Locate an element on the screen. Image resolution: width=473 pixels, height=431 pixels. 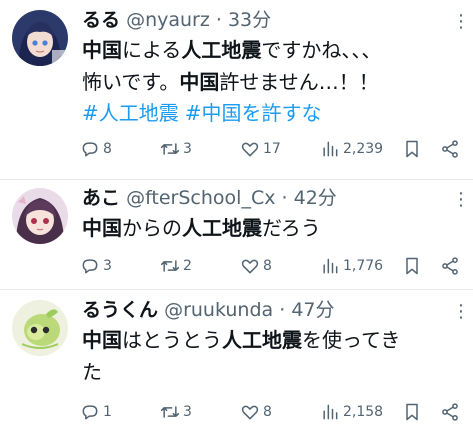
text-span: からの is located at coordinates (152, 228).